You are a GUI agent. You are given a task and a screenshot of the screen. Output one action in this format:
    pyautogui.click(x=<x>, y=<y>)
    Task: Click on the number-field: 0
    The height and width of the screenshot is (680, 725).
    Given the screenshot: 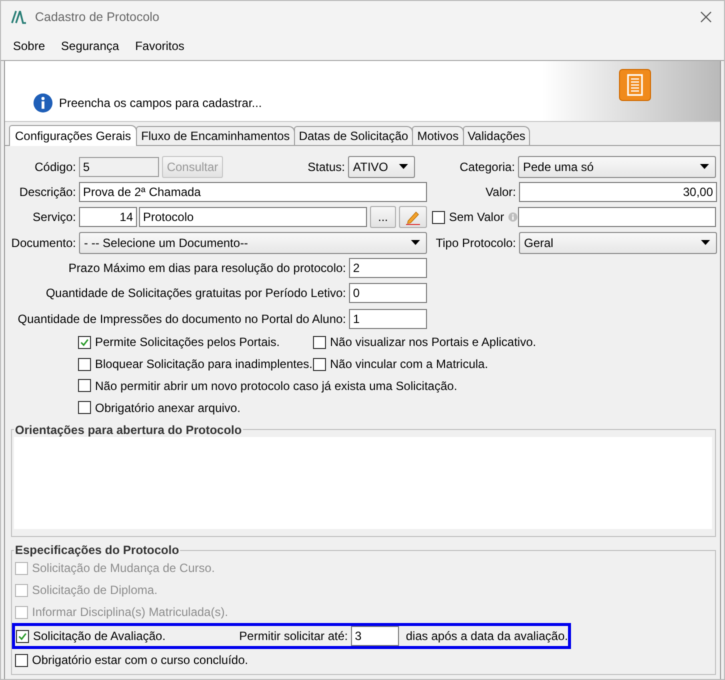 What is the action you would take?
    pyautogui.click(x=388, y=293)
    